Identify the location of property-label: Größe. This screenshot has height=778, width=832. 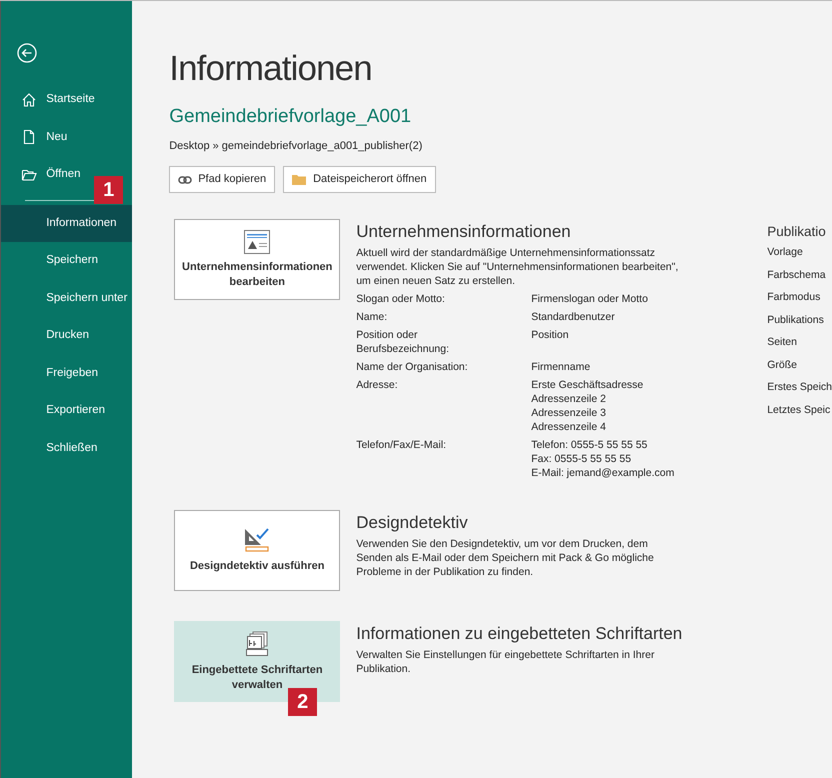
(782, 365).